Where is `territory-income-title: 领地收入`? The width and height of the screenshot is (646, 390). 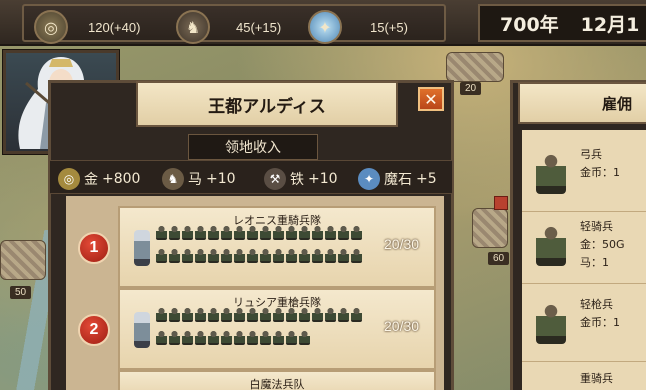 territory-income-title: 领地收入 is located at coordinates (253, 147).